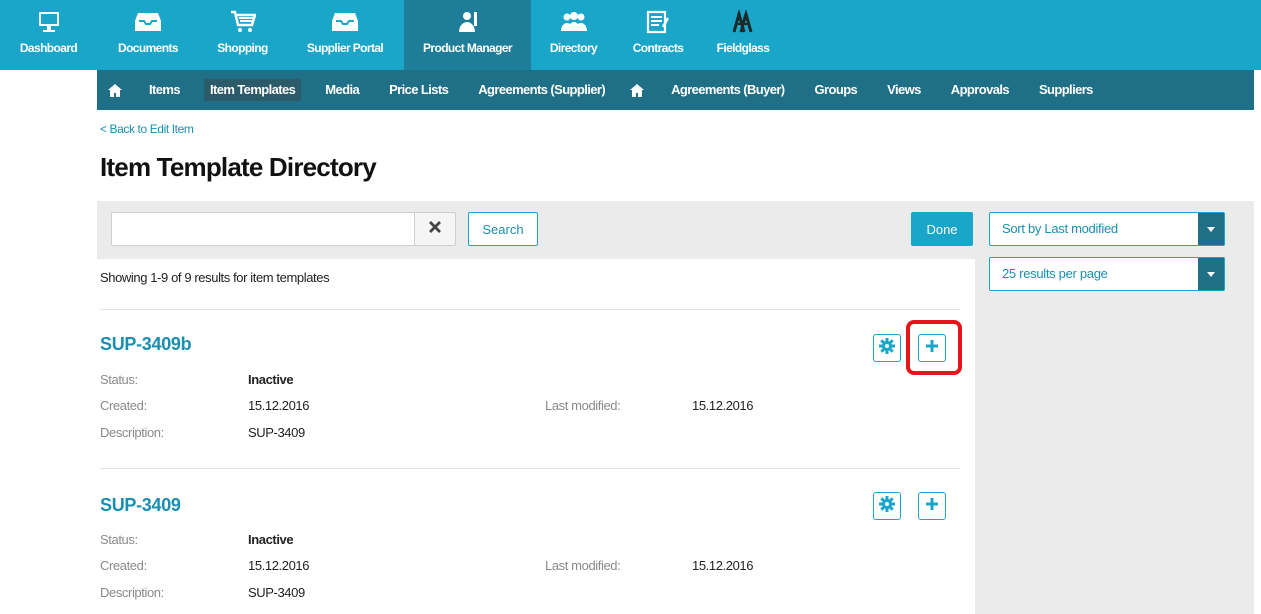  Describe the element at coordinates (573, 48) in the screenshot. I see `nav-label: Directory` at that location.